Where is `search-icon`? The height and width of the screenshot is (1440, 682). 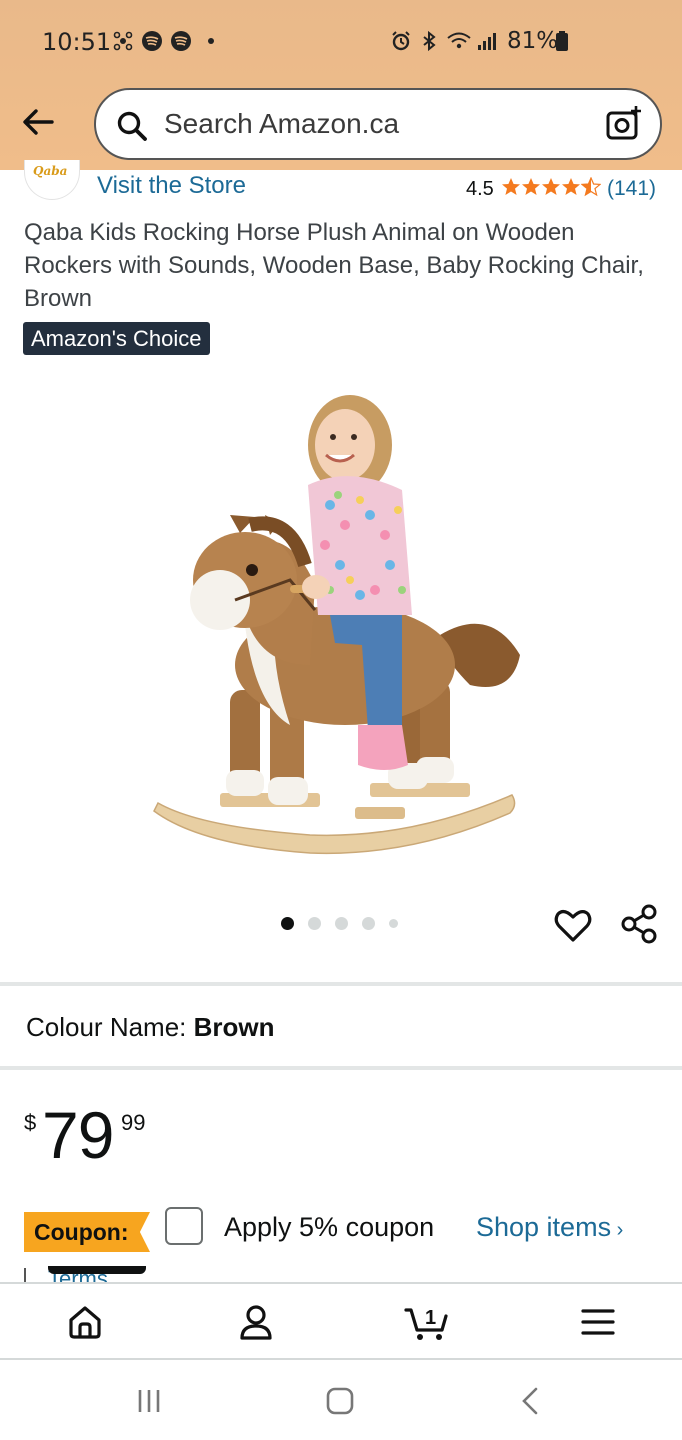
search-icon is located at coordinates (132, 126).